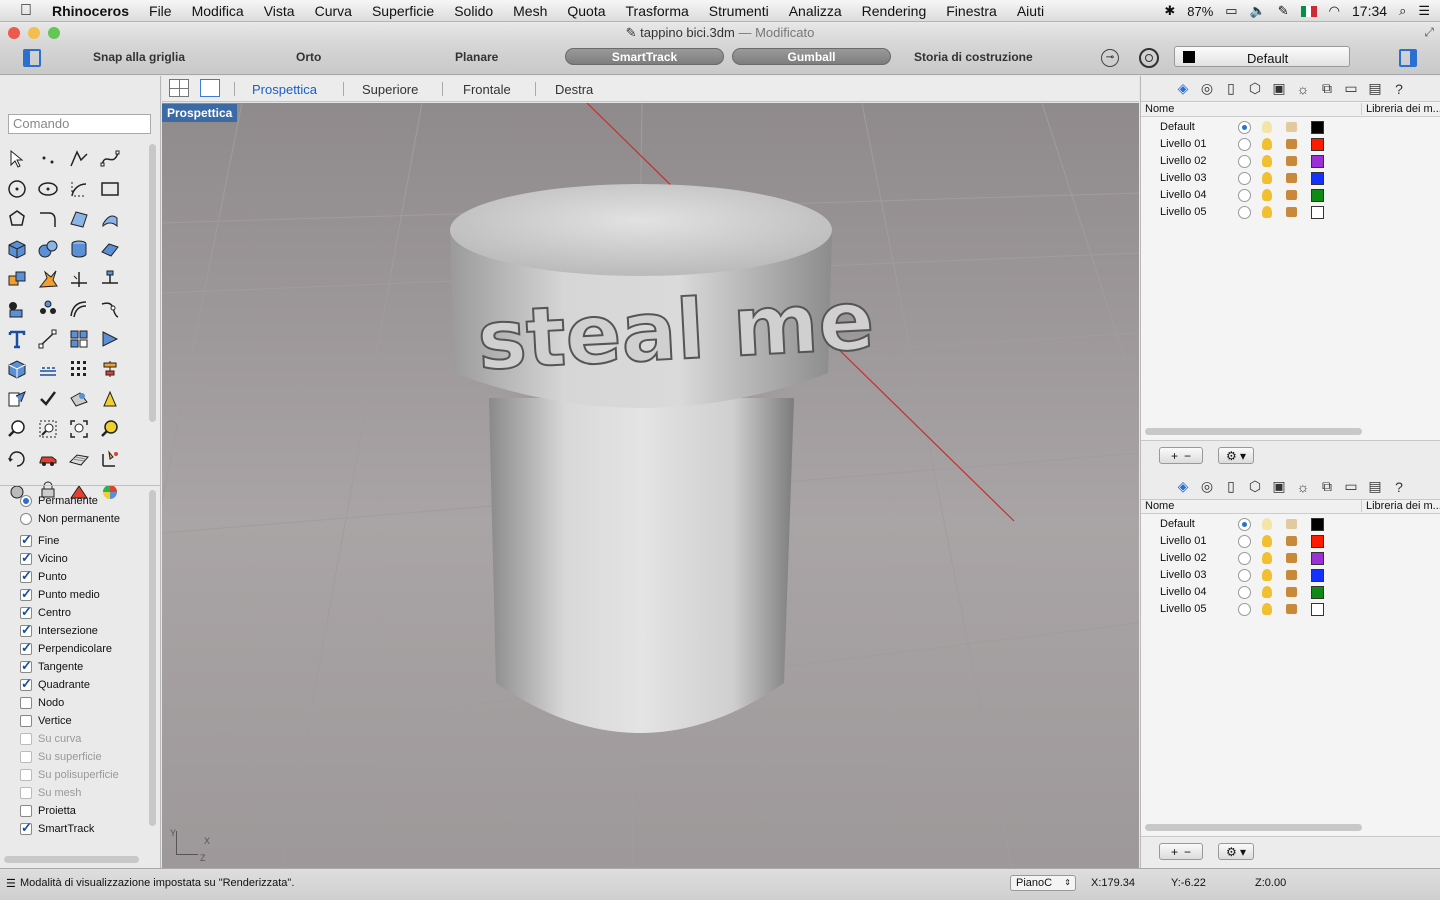 This screenshot has height=900, width=1440. Describe the element at coordinates (48, 369) in the screenshot. I see `grid-icon` at that location.